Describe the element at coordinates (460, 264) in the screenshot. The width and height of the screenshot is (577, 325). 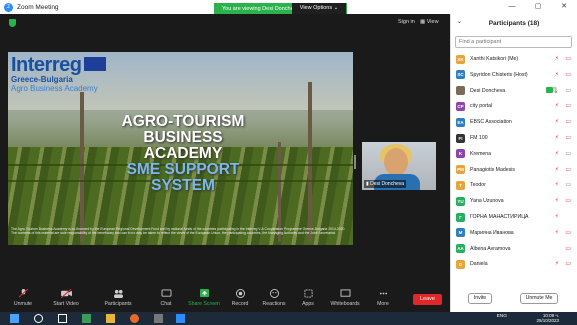
I see `avatar: D` at that location.